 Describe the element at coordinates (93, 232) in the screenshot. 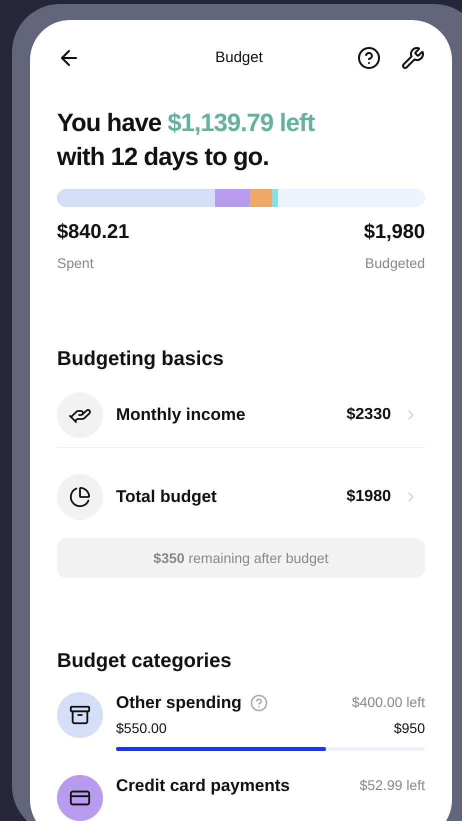

I see `spent-amount: $840.21` at that location.